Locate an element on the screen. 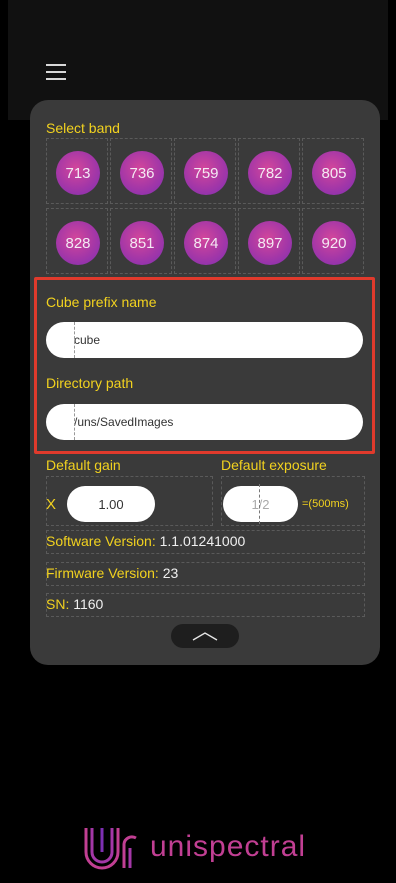 The height and width of the screenshot is (883, 396). software-version-label: Software Version: is located at coordinates (101, 541).